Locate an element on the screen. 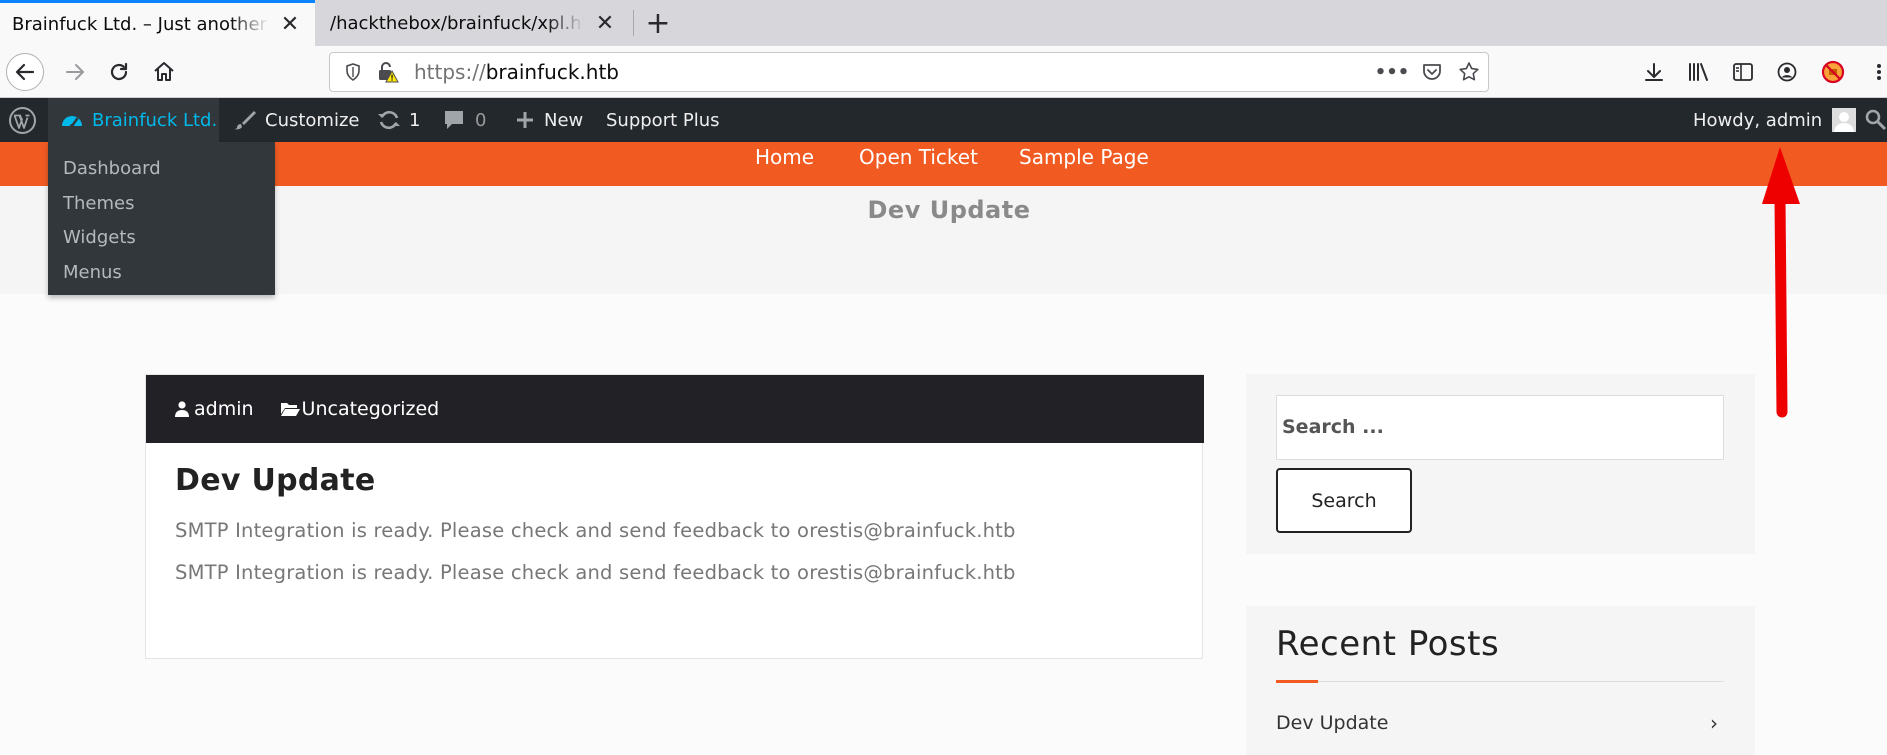 This screenshot has width=1887, height=755. browser-toolbar: https://brainfuck.htb ••• is located at coordinates (943, 72).